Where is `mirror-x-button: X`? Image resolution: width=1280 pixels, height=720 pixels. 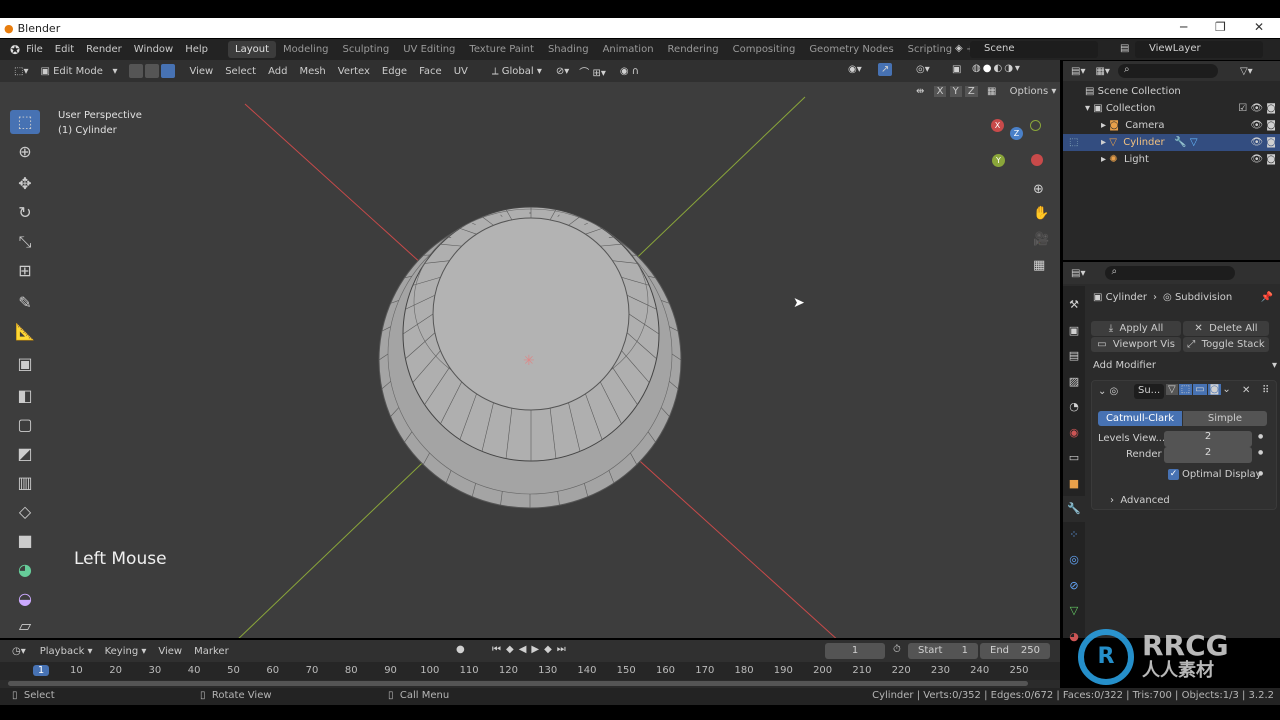 mirror-x-button: X is located at coordinates (940, 91).